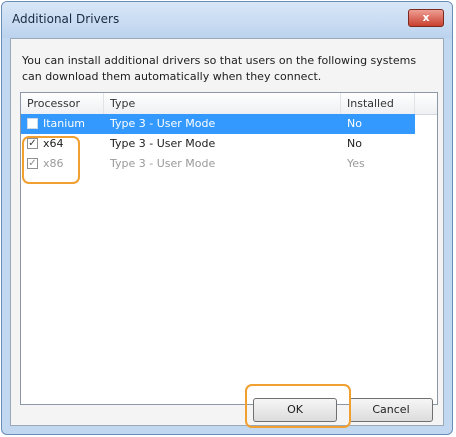 This screenshot has width=456, height=437. I want to click on list-header: Processor Type Installed, so click(229, 104).